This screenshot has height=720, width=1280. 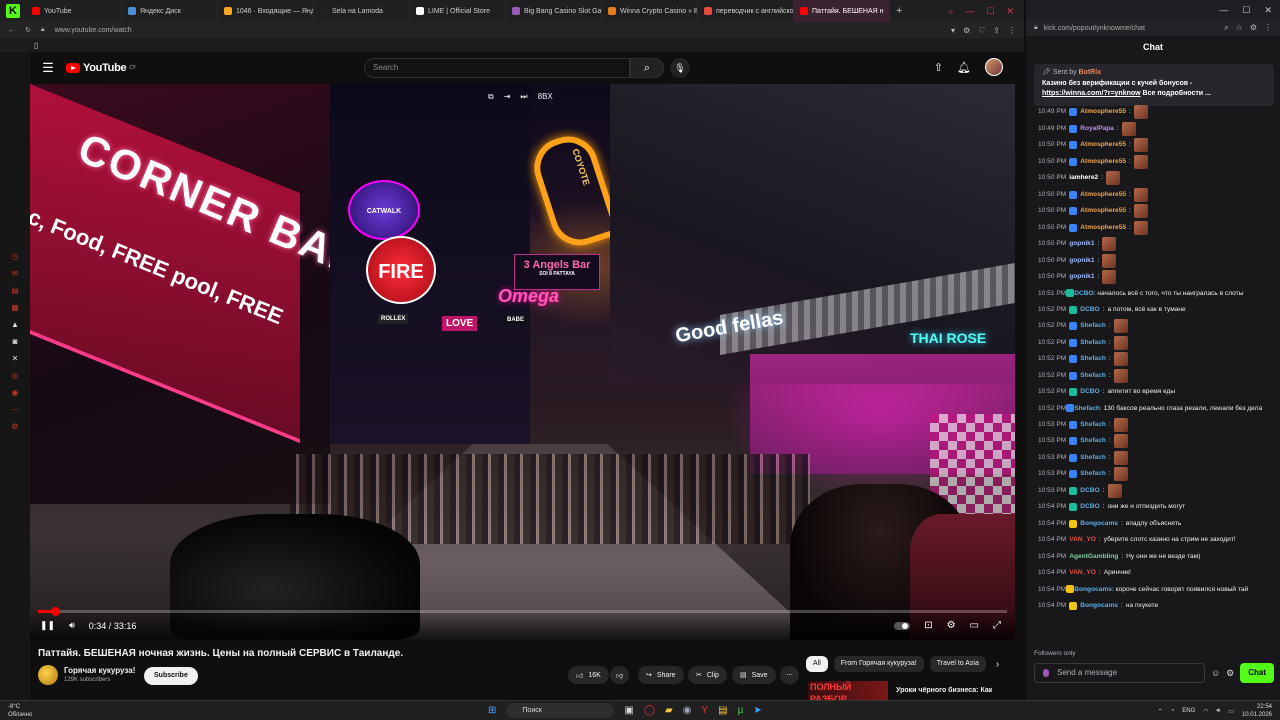 I want to click on subtitles-icon: ⊡, so click(x=928, y=625).